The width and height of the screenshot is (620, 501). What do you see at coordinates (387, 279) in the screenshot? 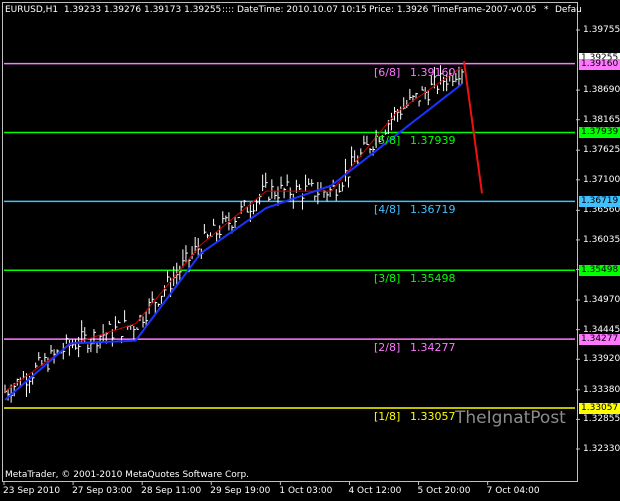
I see `murrey-level-name: [3/8]` at bounding box center [387, 279].